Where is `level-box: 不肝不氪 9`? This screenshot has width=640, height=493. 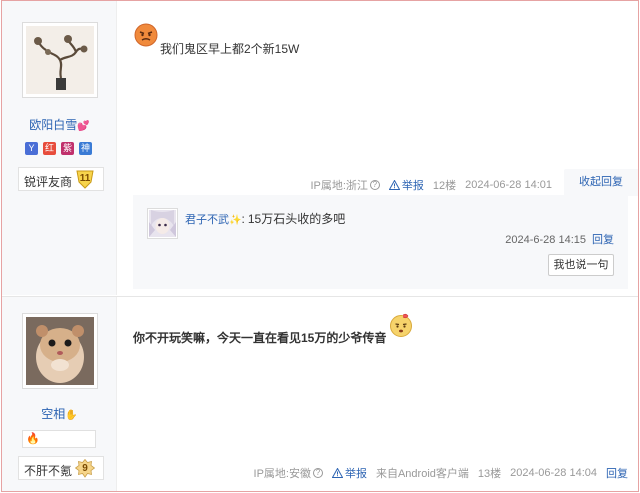 level-box: 不肝不氪 9 is located at coordinates (61, 468).